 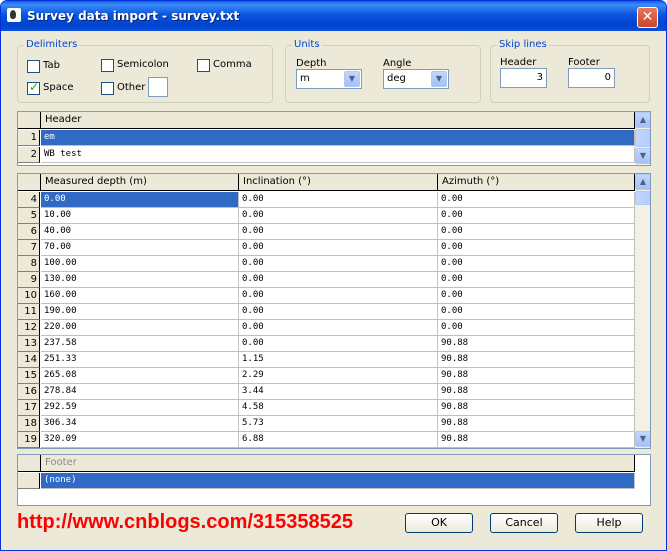 What do you see at coordinates (140, 232) in the screenshot?
I see `measured-depth-cell: 40.00` at bounding box center [140, 232].